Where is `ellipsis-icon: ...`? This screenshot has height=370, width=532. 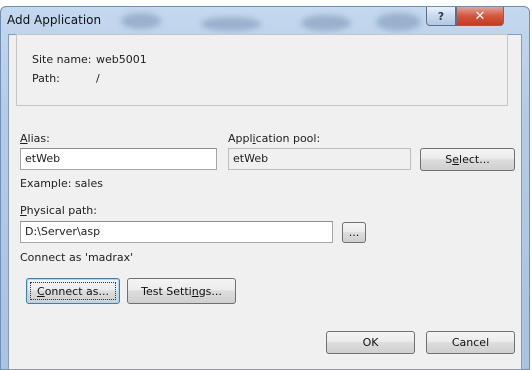 ellipsis-icon: ... is located at coordinates (354, 232).